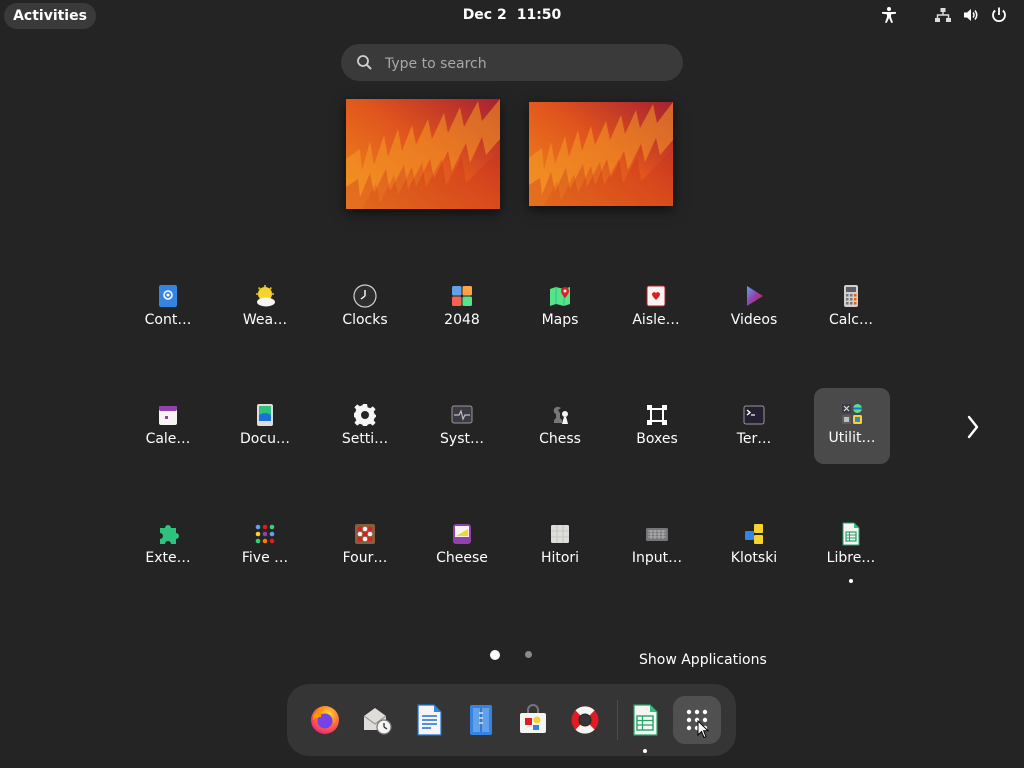 The width and height of the screenshot is (1024, 768). What do you see at coordinates (364, 64) in the screenshot?
I see `search-icon` at bounding box center [364, 64].